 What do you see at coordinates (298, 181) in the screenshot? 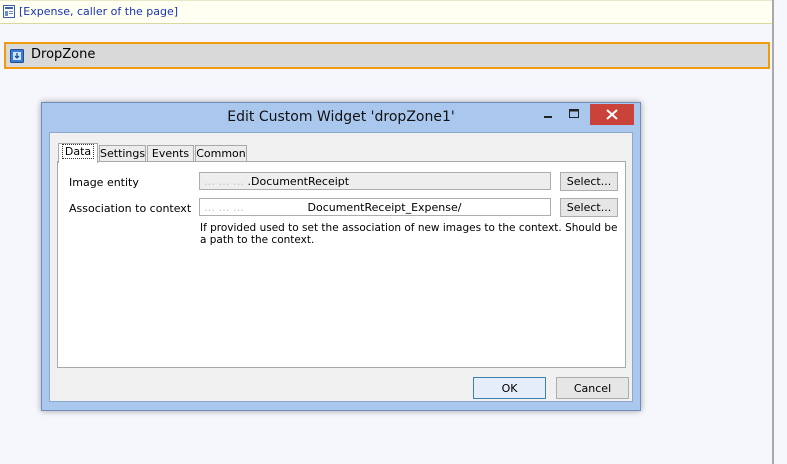
I see `image-entity-value: .DocumentReceipt` at bounding box center [298, 181].